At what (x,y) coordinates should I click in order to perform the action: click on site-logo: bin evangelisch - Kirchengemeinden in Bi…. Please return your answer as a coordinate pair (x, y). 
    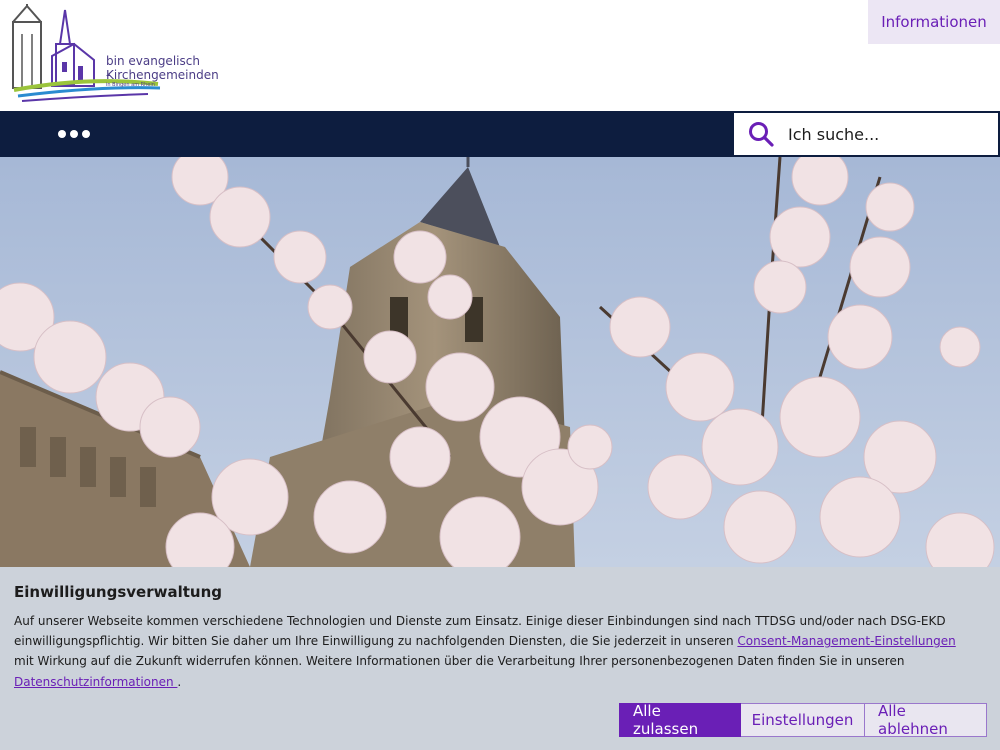
    Looking at the image, I should click on (113, 53).